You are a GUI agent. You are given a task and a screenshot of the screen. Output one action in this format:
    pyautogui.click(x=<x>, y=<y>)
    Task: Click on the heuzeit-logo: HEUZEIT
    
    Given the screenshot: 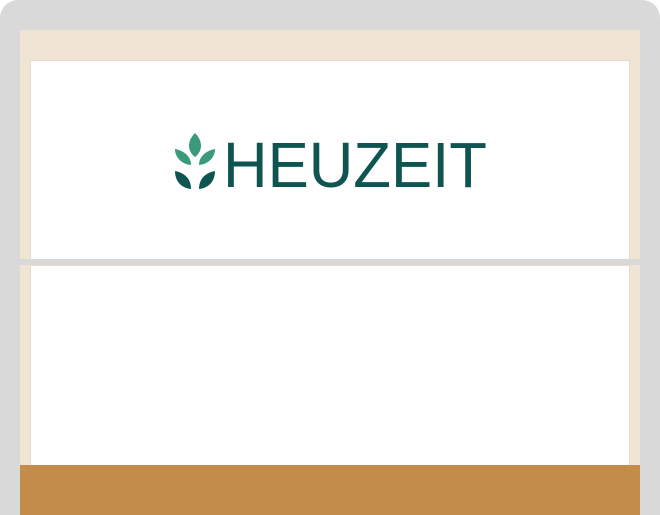 What is the action you would take?
    pyautogui.click(x=331, y=161)
    